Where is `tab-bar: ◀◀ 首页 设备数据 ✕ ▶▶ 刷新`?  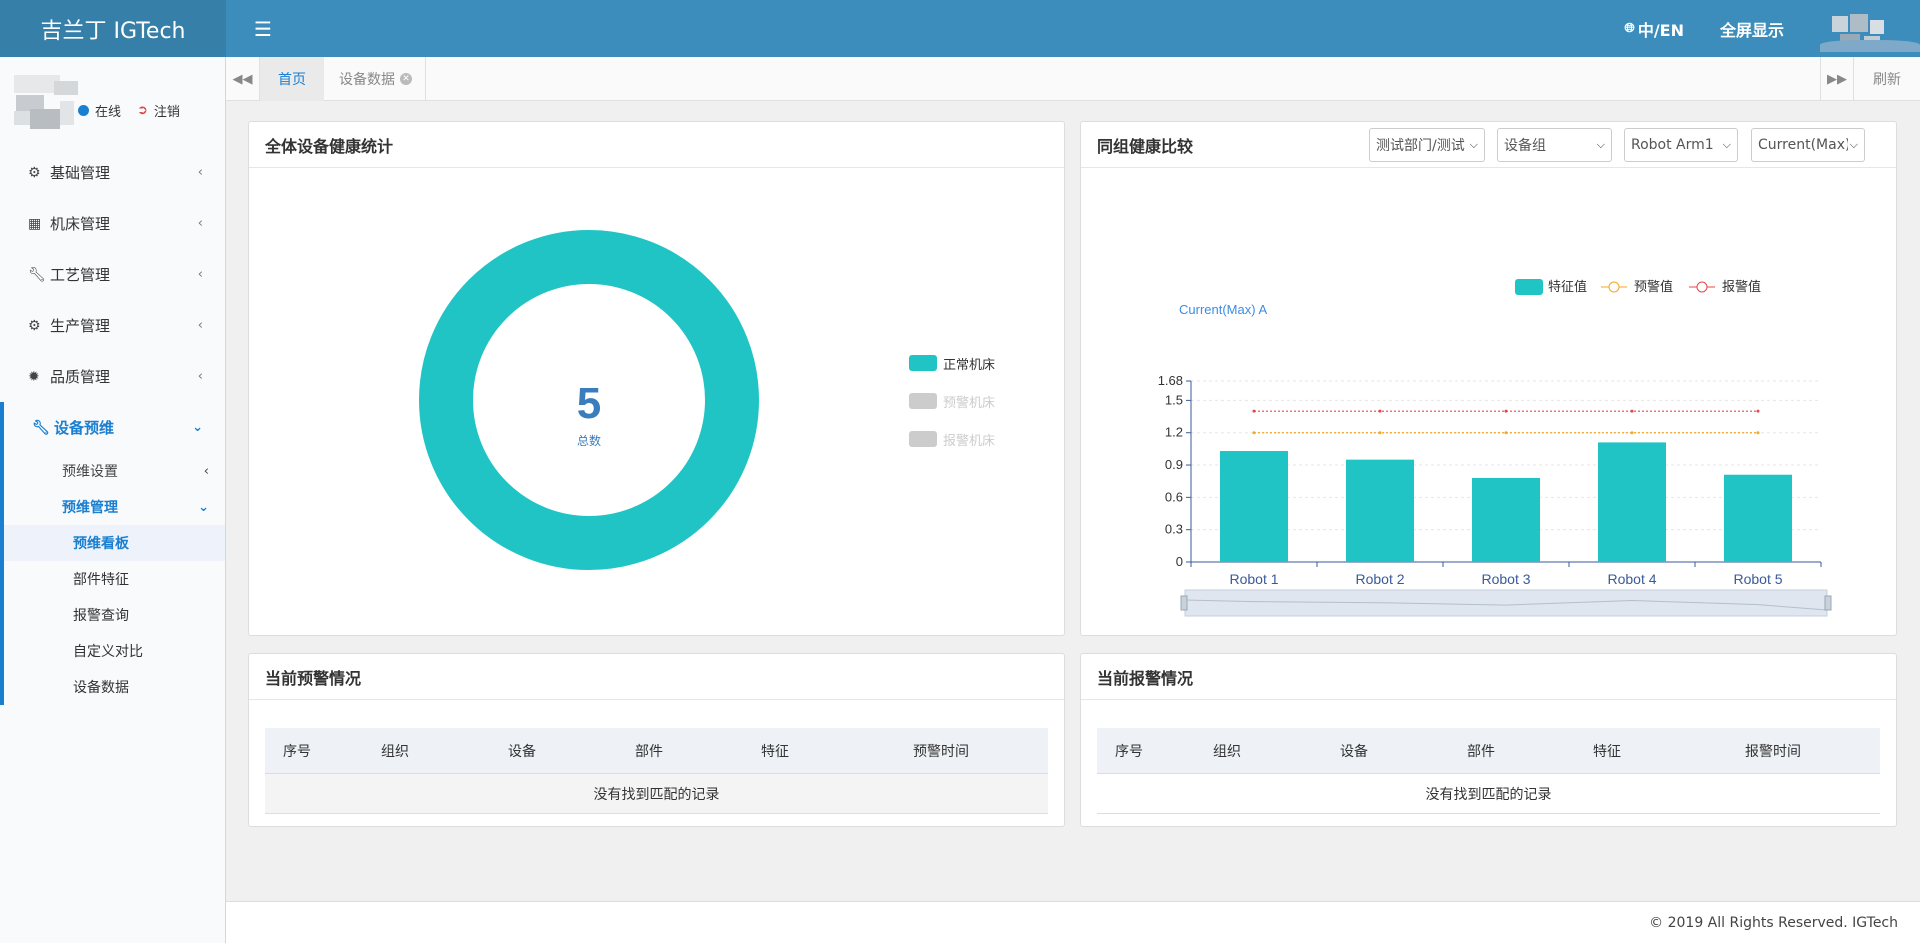
tab-bar: ◀◀ 首页 设备数据 ✕ ▶▶ 刷新 is located at coordinates (1073, 79).